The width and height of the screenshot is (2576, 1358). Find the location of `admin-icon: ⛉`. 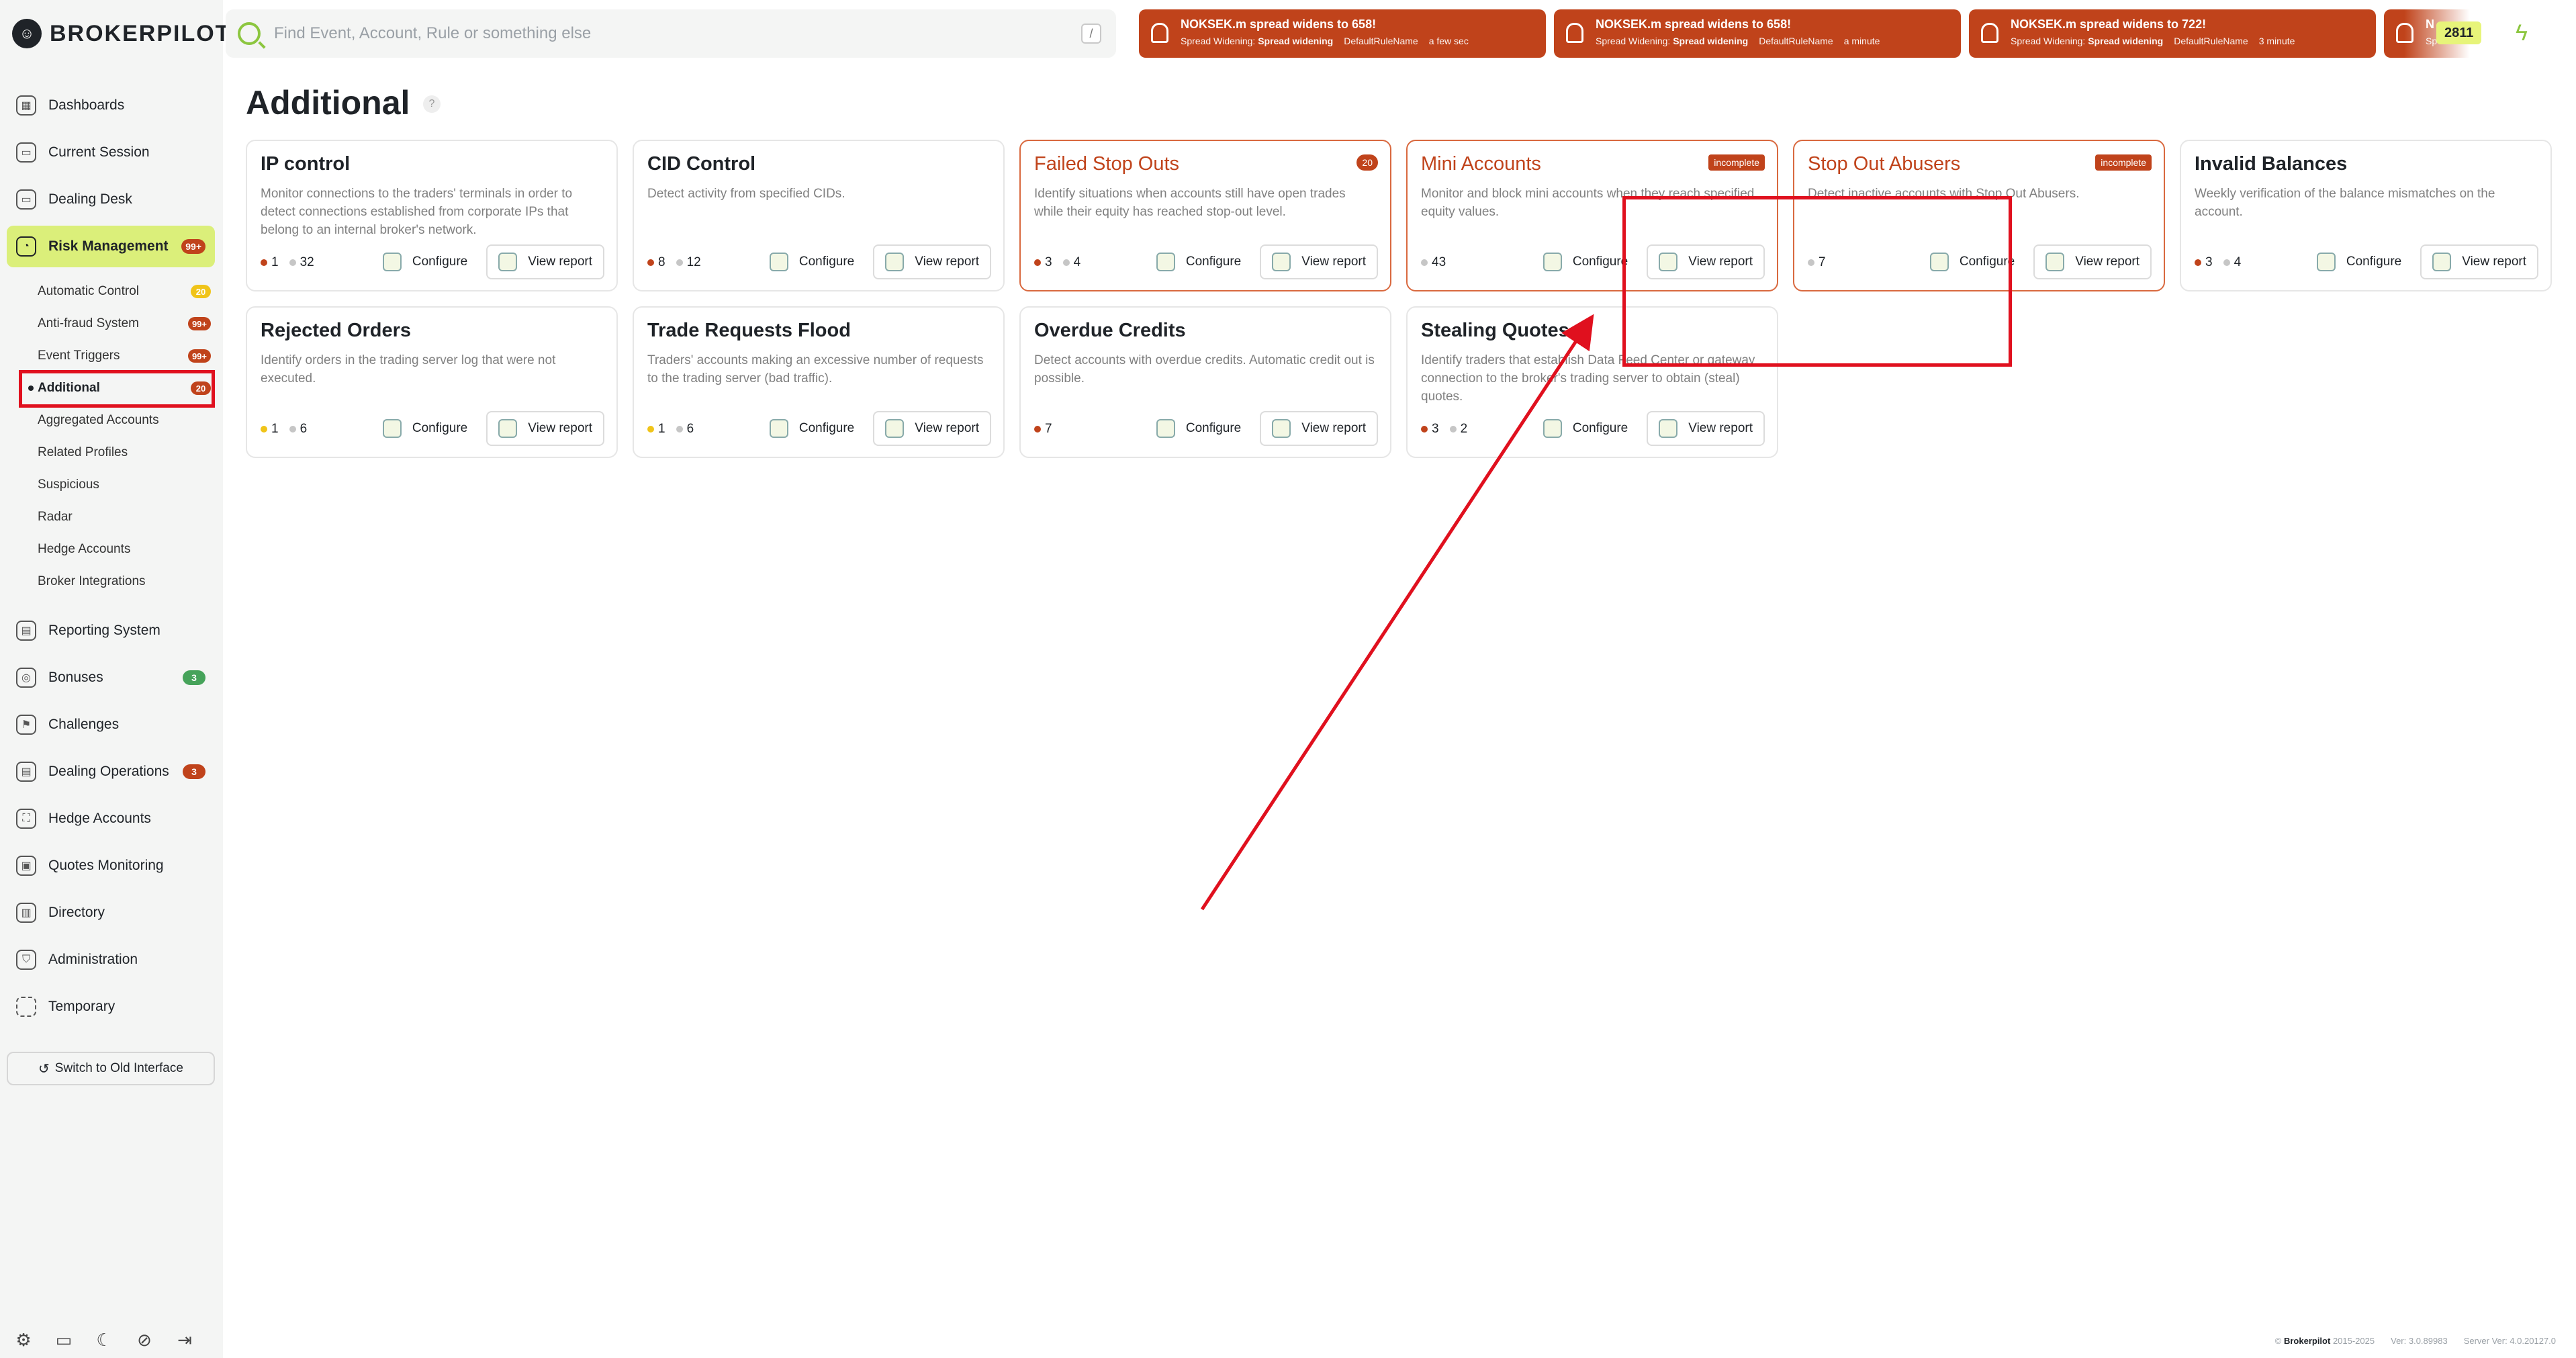

admin-icon: ⛉ is located at coordinates (26, 960).